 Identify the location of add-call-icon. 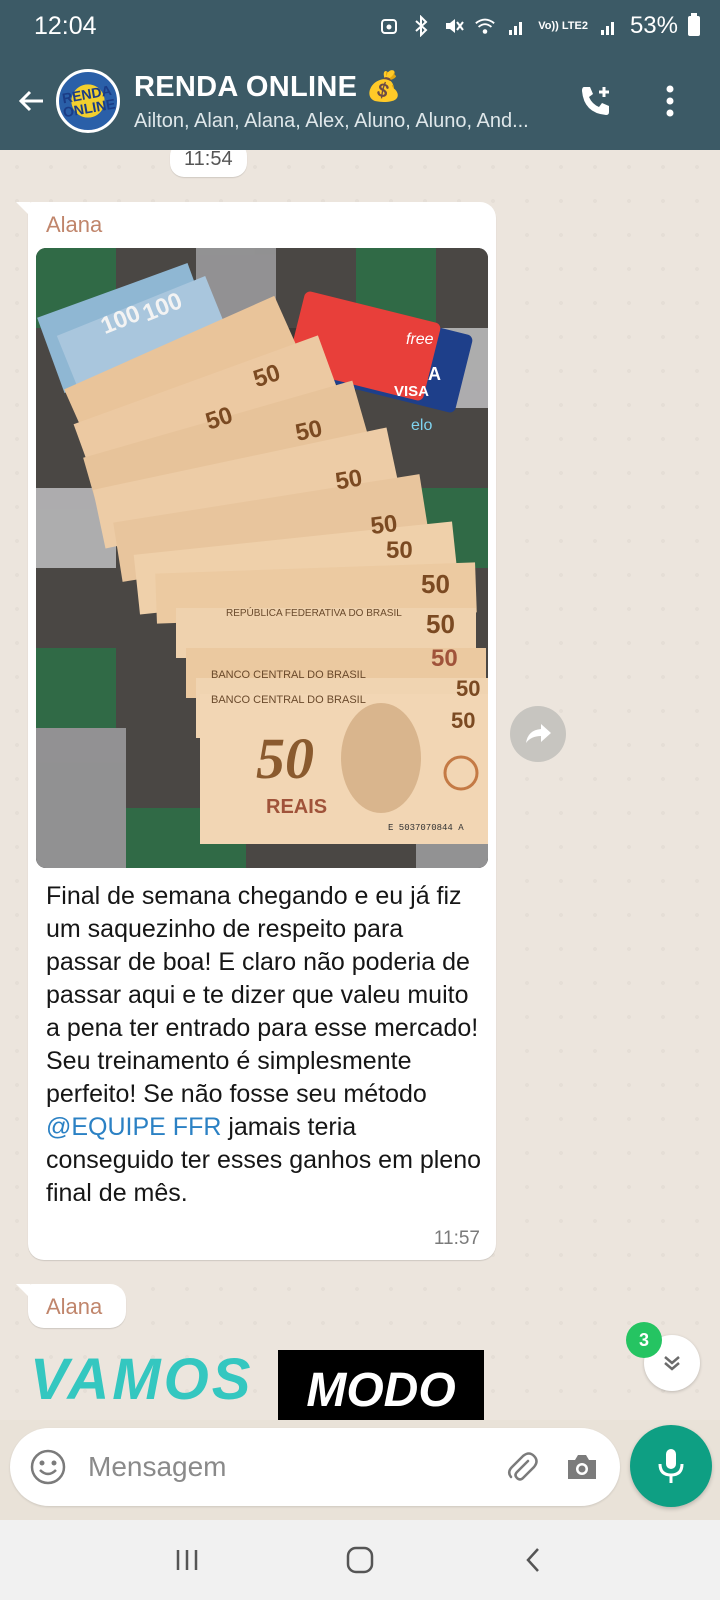
(596, 101).